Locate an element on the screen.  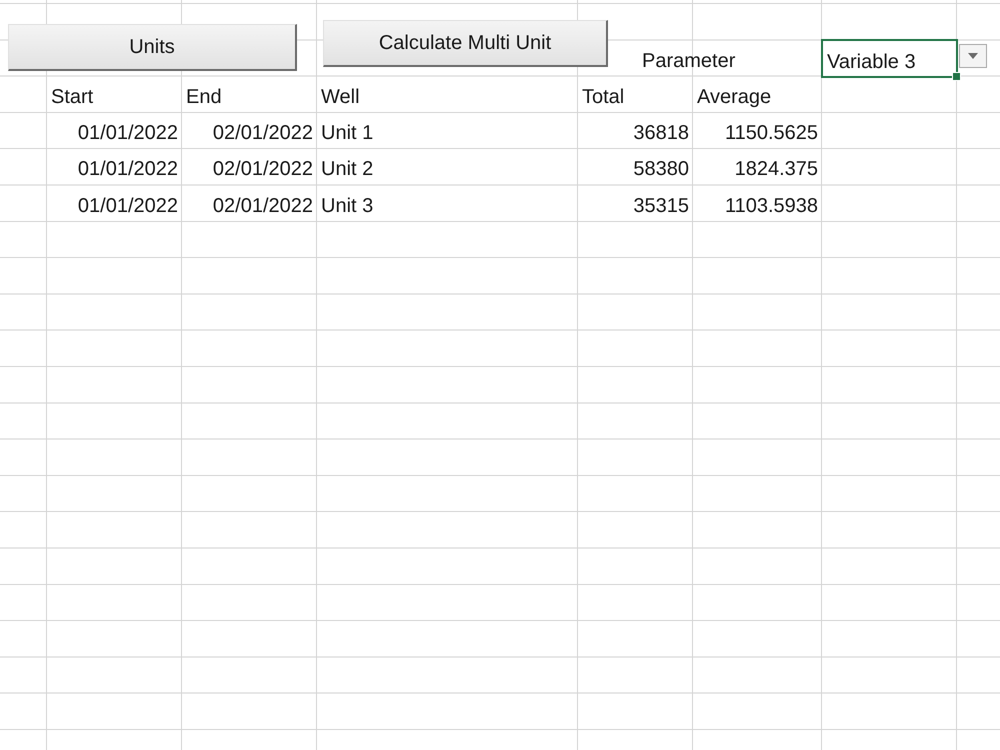
caret-icon is located at coordinates (973, 56).